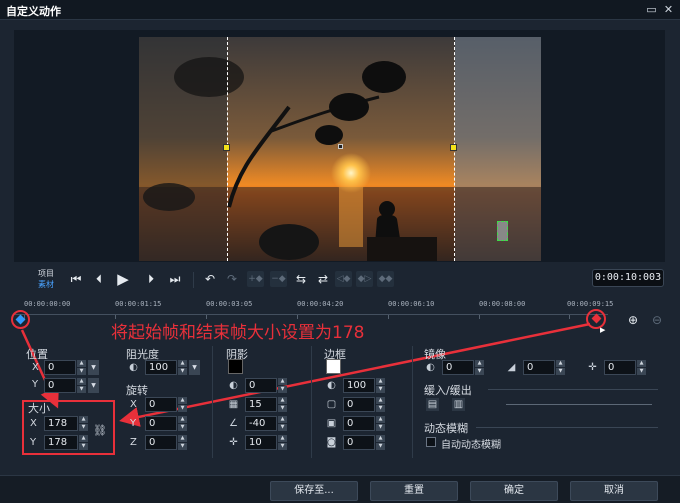 Image resolution: width=680 pixels, height=503 pixels. What do you see at coordinates (60, 367) in the screenshot?
I see `position-x-input: 0` at bounding box center [60, 367].